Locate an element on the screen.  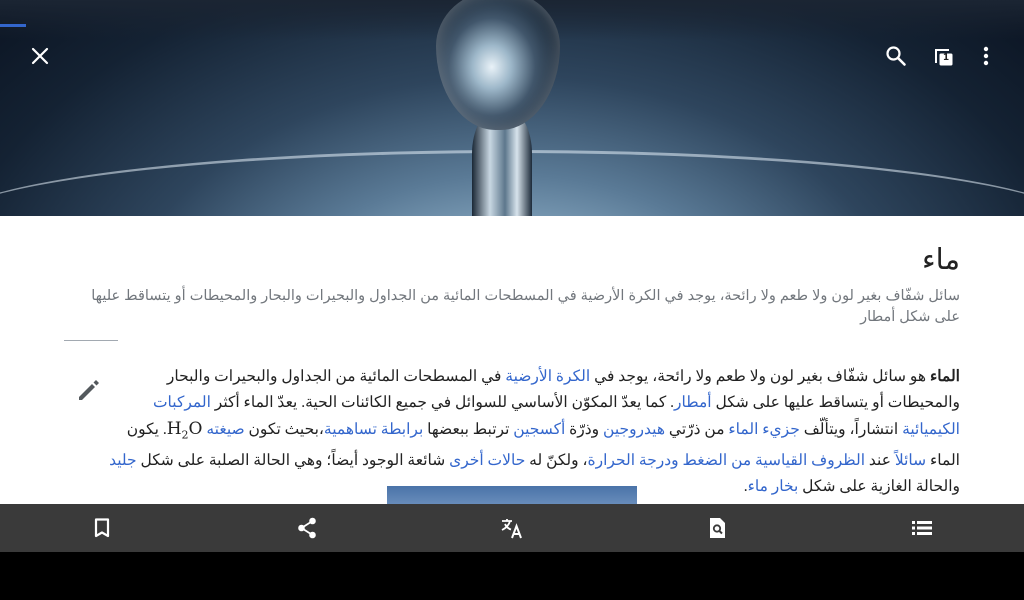
tabs-button: 1 is located at coordinates (944, 56).